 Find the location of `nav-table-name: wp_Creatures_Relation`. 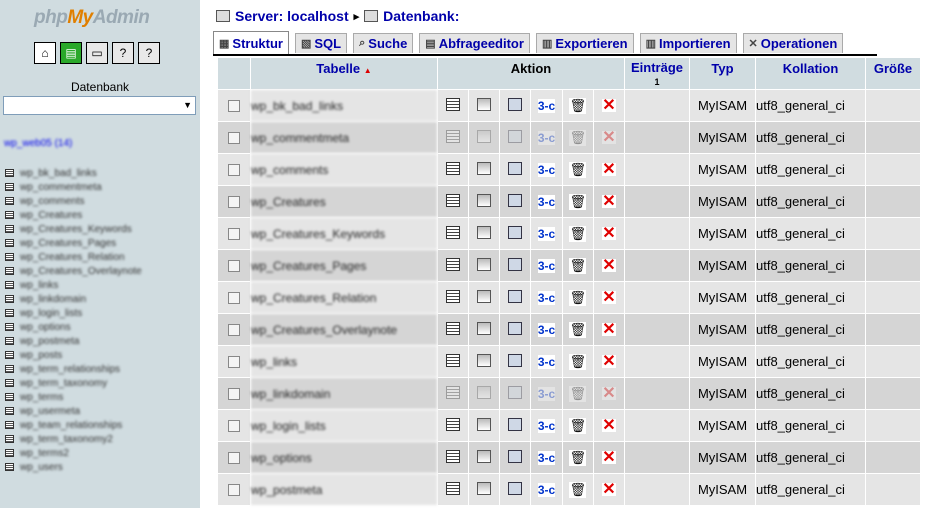

nav-table-name: wp_Creatures_Relation is located at coordinates (72, 257).